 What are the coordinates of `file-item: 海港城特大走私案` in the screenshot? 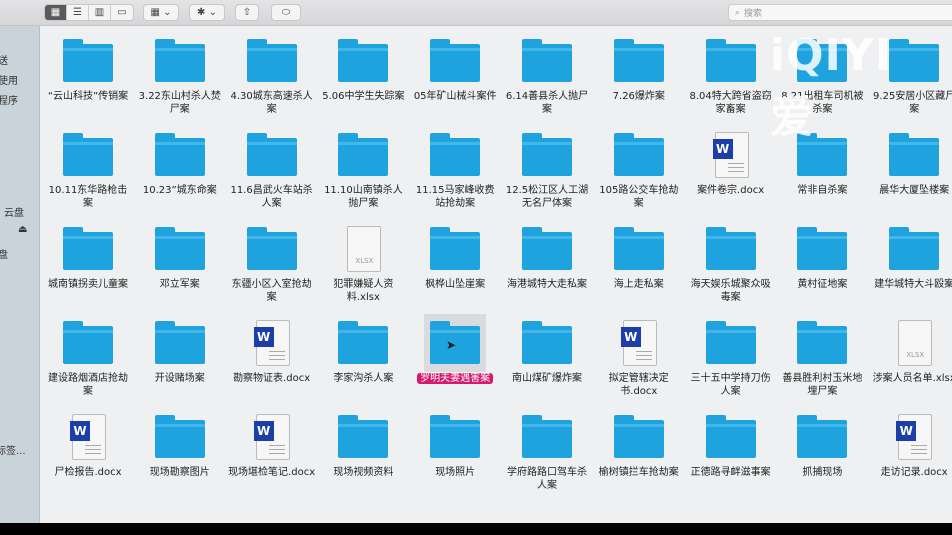 It's located at (547, 258).